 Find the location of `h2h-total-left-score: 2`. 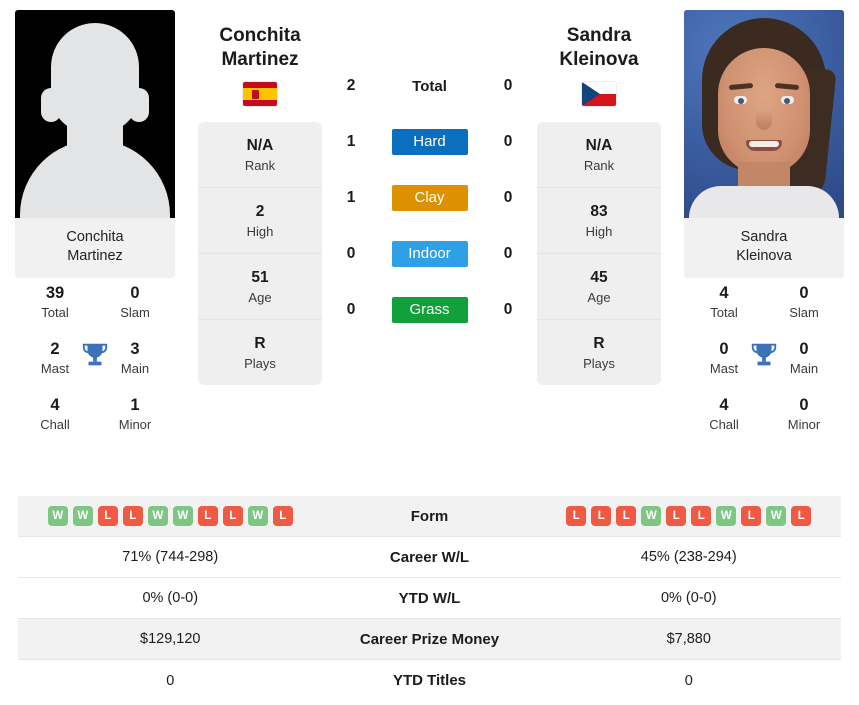

h2h-total-left-score: 2 is located at coordinates (351, 85).